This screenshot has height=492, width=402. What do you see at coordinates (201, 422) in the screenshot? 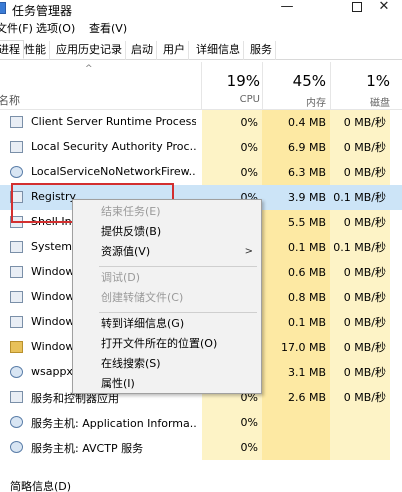
I see `process-row: 服务主机: Application Informa... 0%` at bounding box center [201, 422].